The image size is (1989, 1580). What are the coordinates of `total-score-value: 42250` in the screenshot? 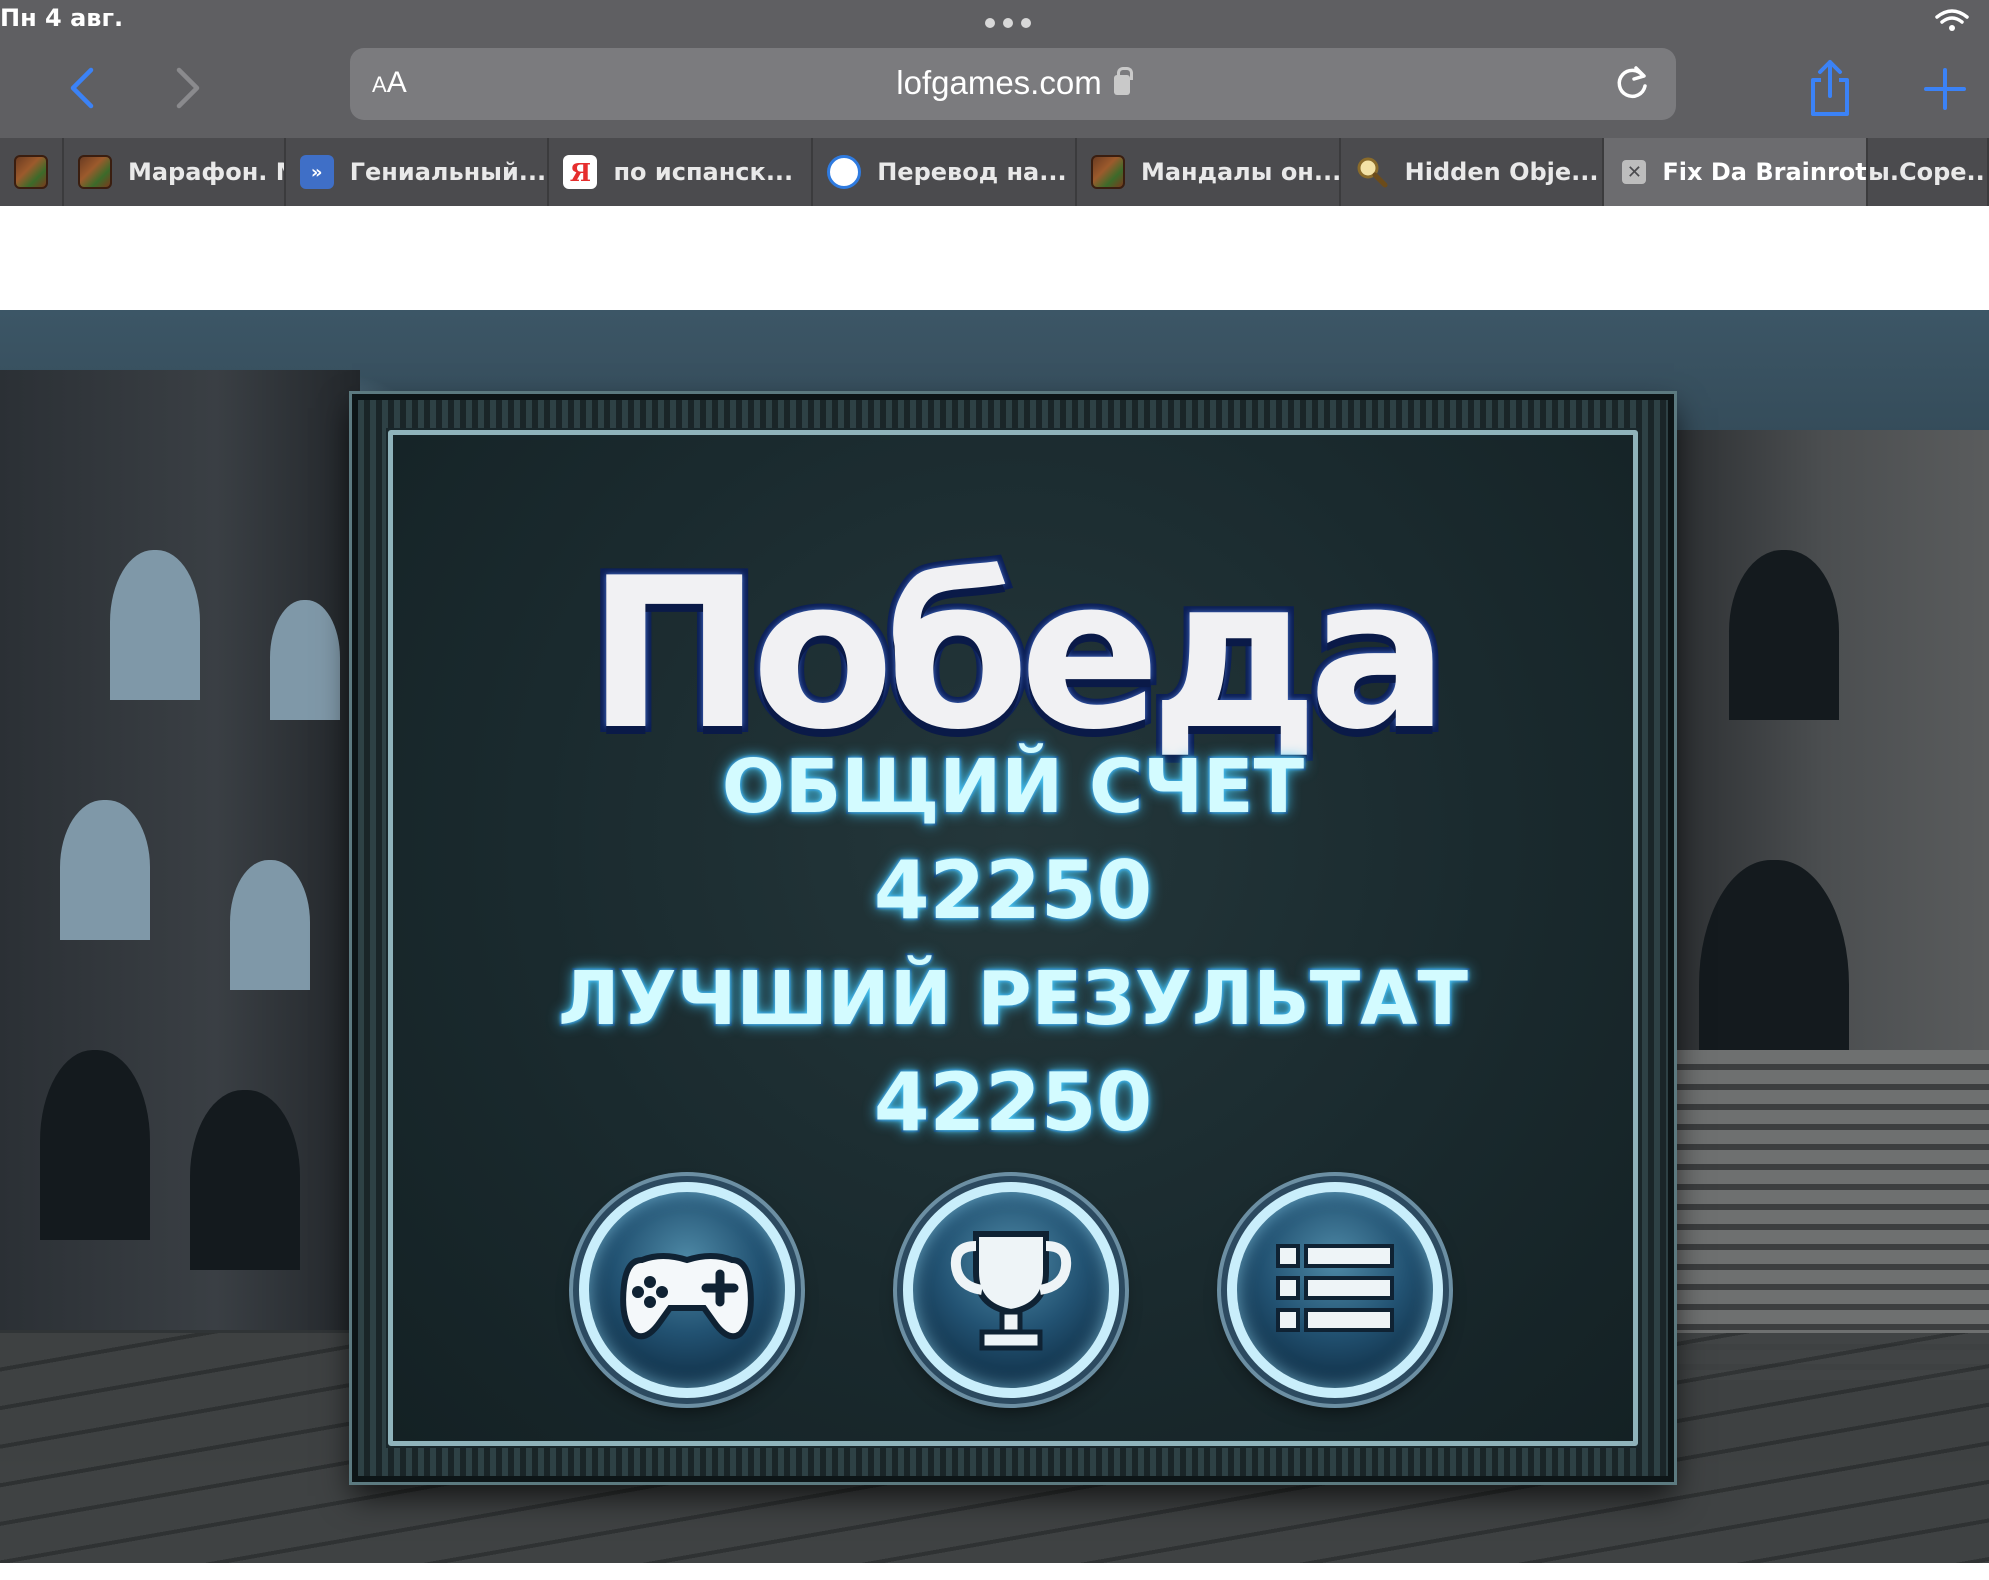 It's located at (1013, 890).